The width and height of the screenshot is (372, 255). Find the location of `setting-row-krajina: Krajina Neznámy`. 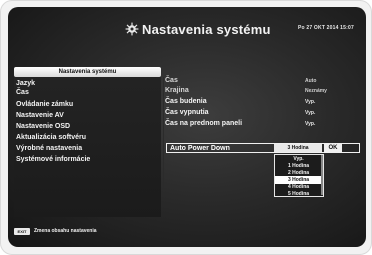

setting-row-krajina: Krajina Neznámy is located at coordinates (261, 92).